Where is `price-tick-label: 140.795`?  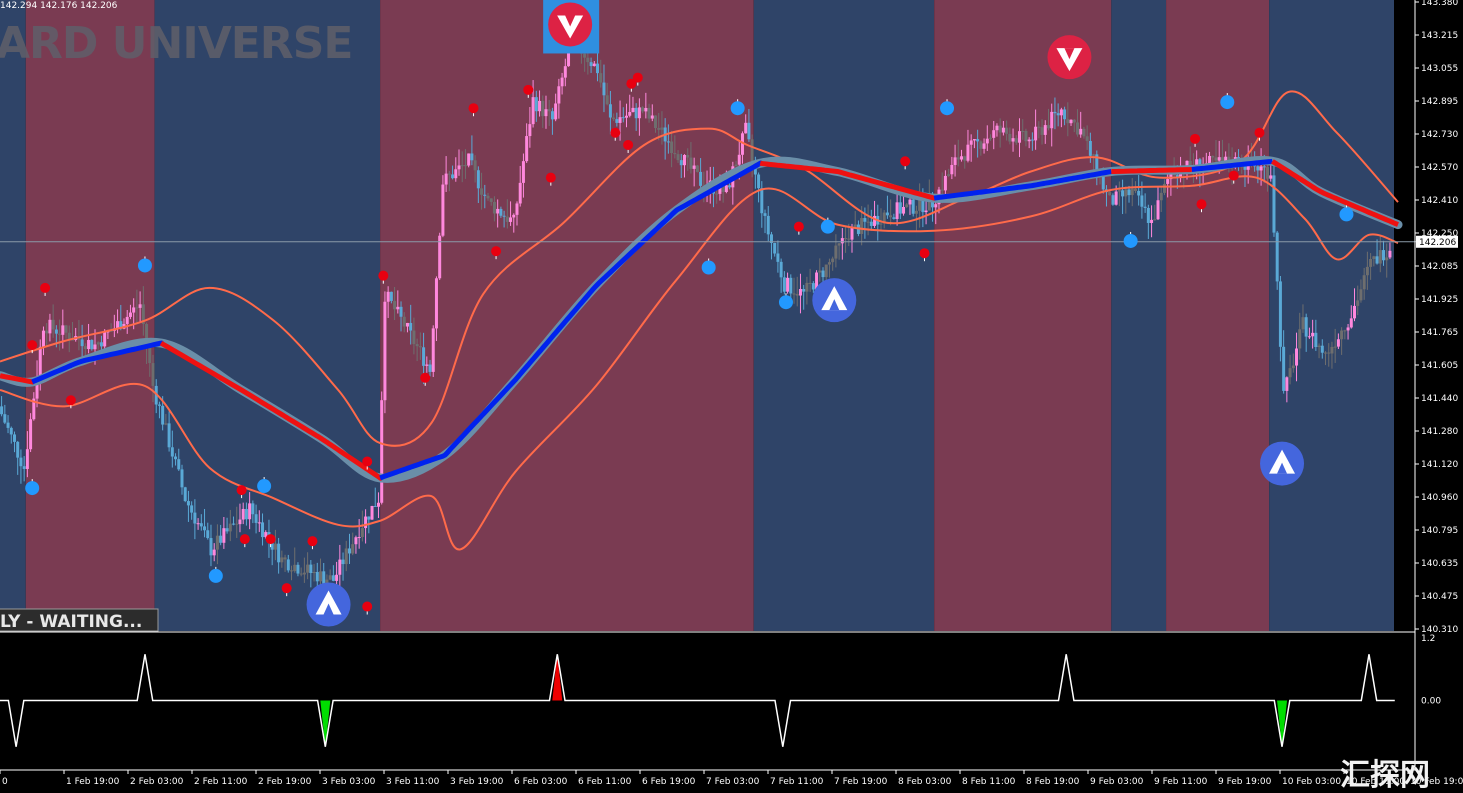 price-tick-label: 140.795 is located at coordinates (1439, 531).